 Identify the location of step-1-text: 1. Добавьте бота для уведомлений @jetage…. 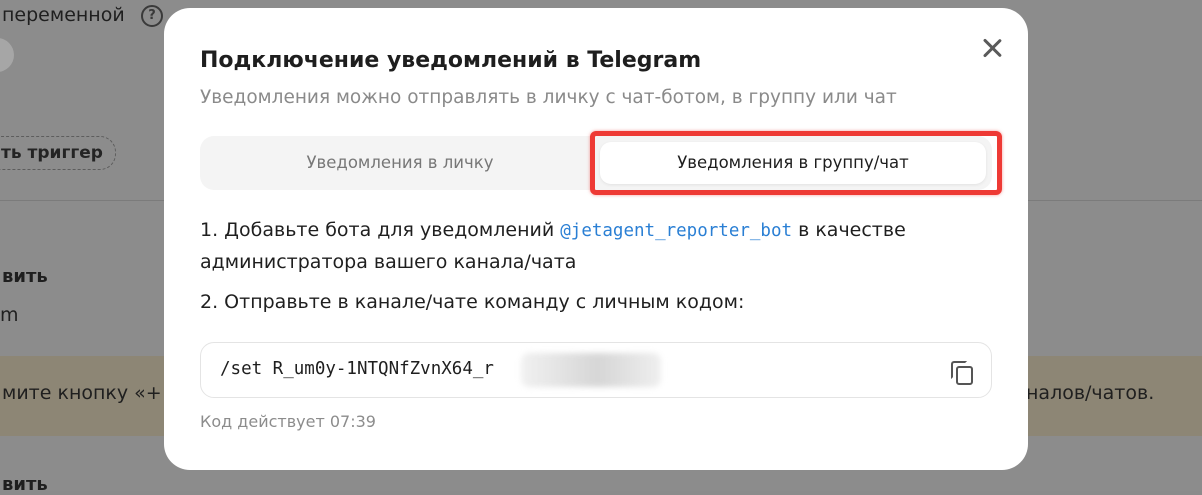
(553, 230).